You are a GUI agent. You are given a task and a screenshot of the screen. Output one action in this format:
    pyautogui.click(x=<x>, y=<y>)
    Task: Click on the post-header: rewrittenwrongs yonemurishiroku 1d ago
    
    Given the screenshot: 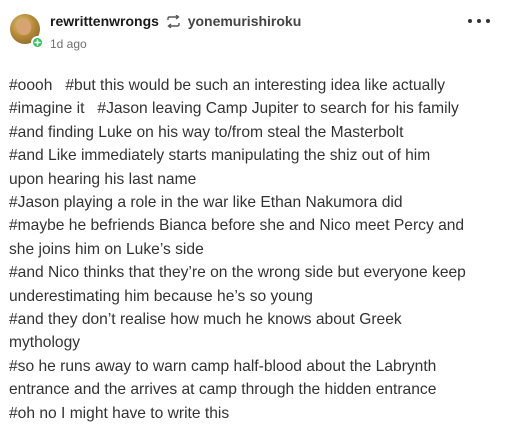 What is the action you would take?
    pyautogui.click(x=255, y=30)
    